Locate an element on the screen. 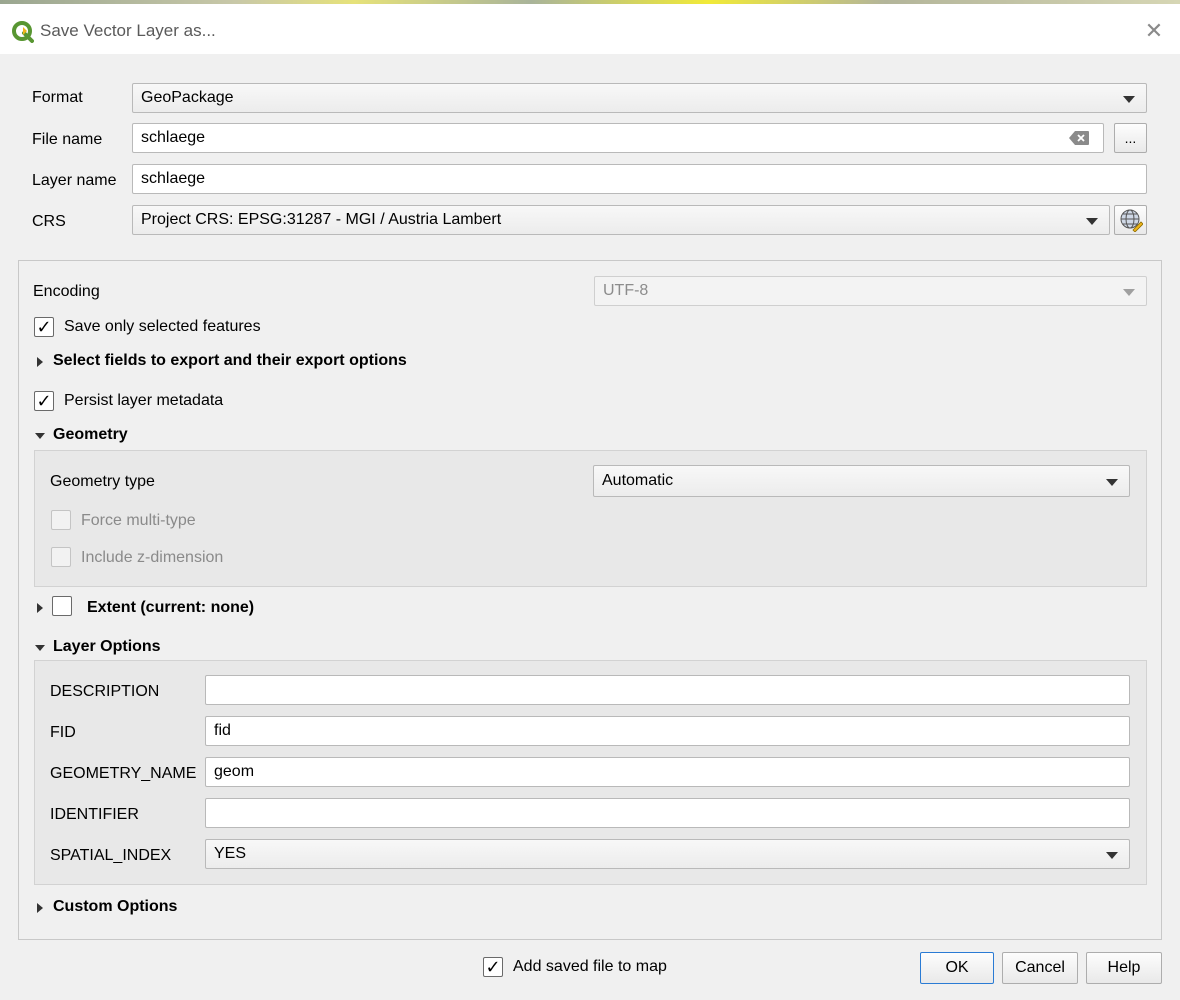 The image size is (1180, 1000). filename-value: schlaege is located at coordinates (173, 137).